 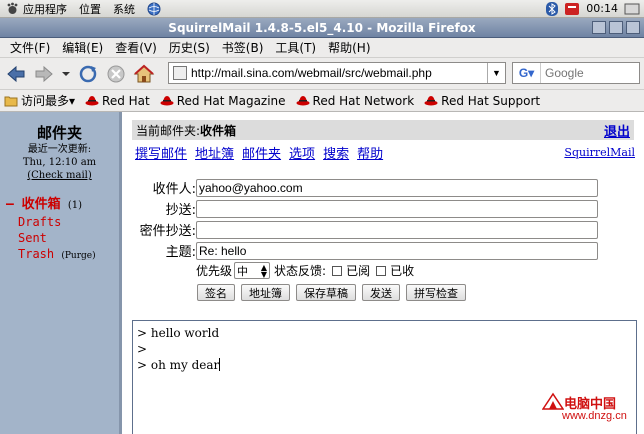 I want to click on applications-menu: 应用程序, so click(x=36, y=9).